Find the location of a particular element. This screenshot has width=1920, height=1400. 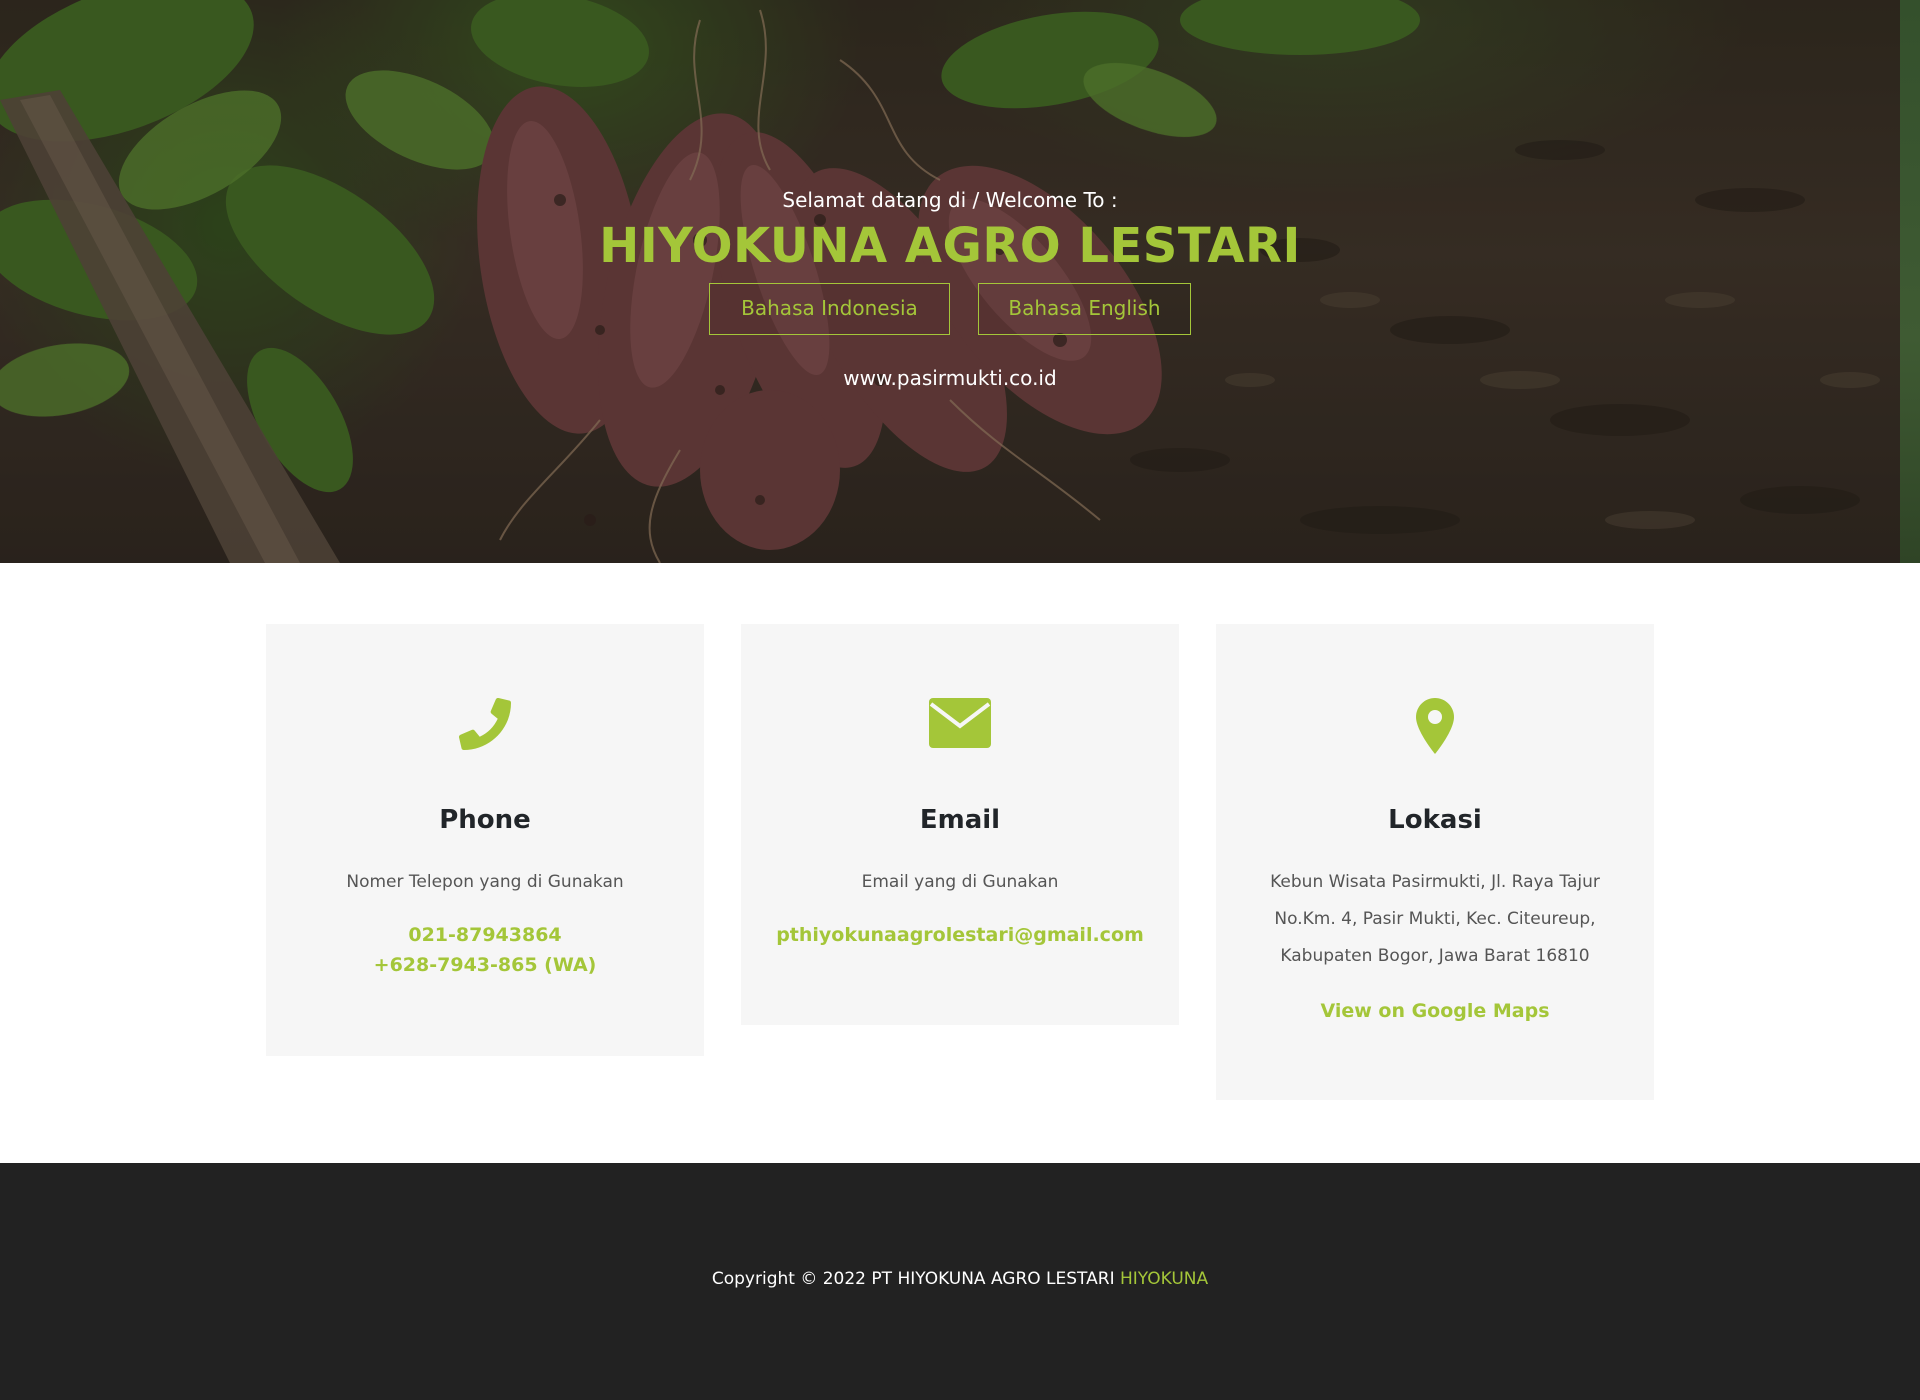

welcome-text: Selamat datang di / Welcome To : is located at coordinates (950, 200).